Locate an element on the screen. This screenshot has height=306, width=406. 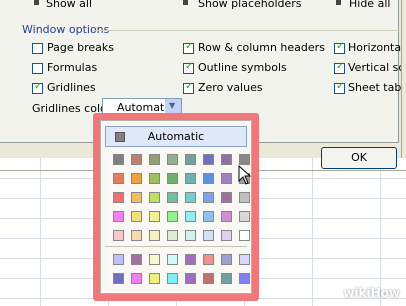
checkbox-formulas is located at coordinates (37, 68).